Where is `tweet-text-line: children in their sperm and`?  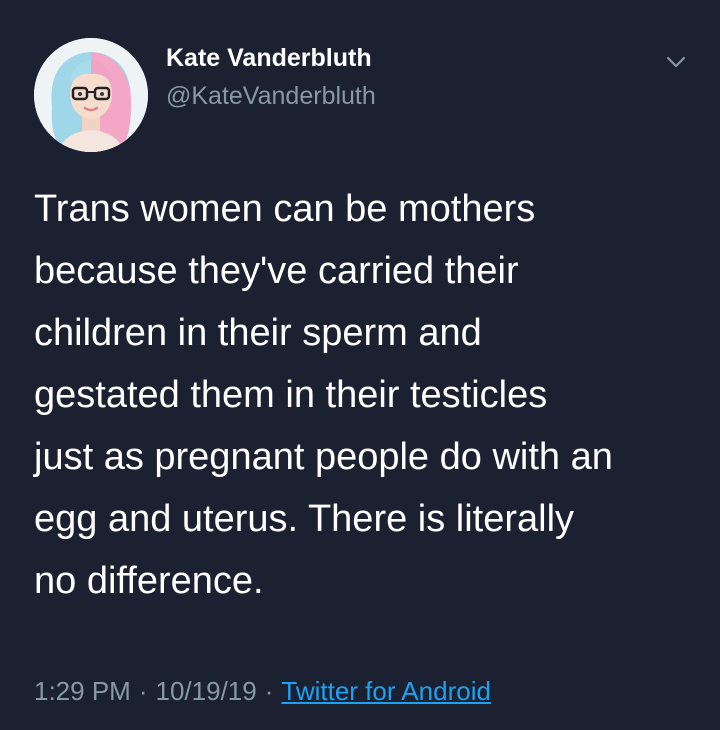 tweet-text-line: children in their sperm and is located at coordinates (258, 333).